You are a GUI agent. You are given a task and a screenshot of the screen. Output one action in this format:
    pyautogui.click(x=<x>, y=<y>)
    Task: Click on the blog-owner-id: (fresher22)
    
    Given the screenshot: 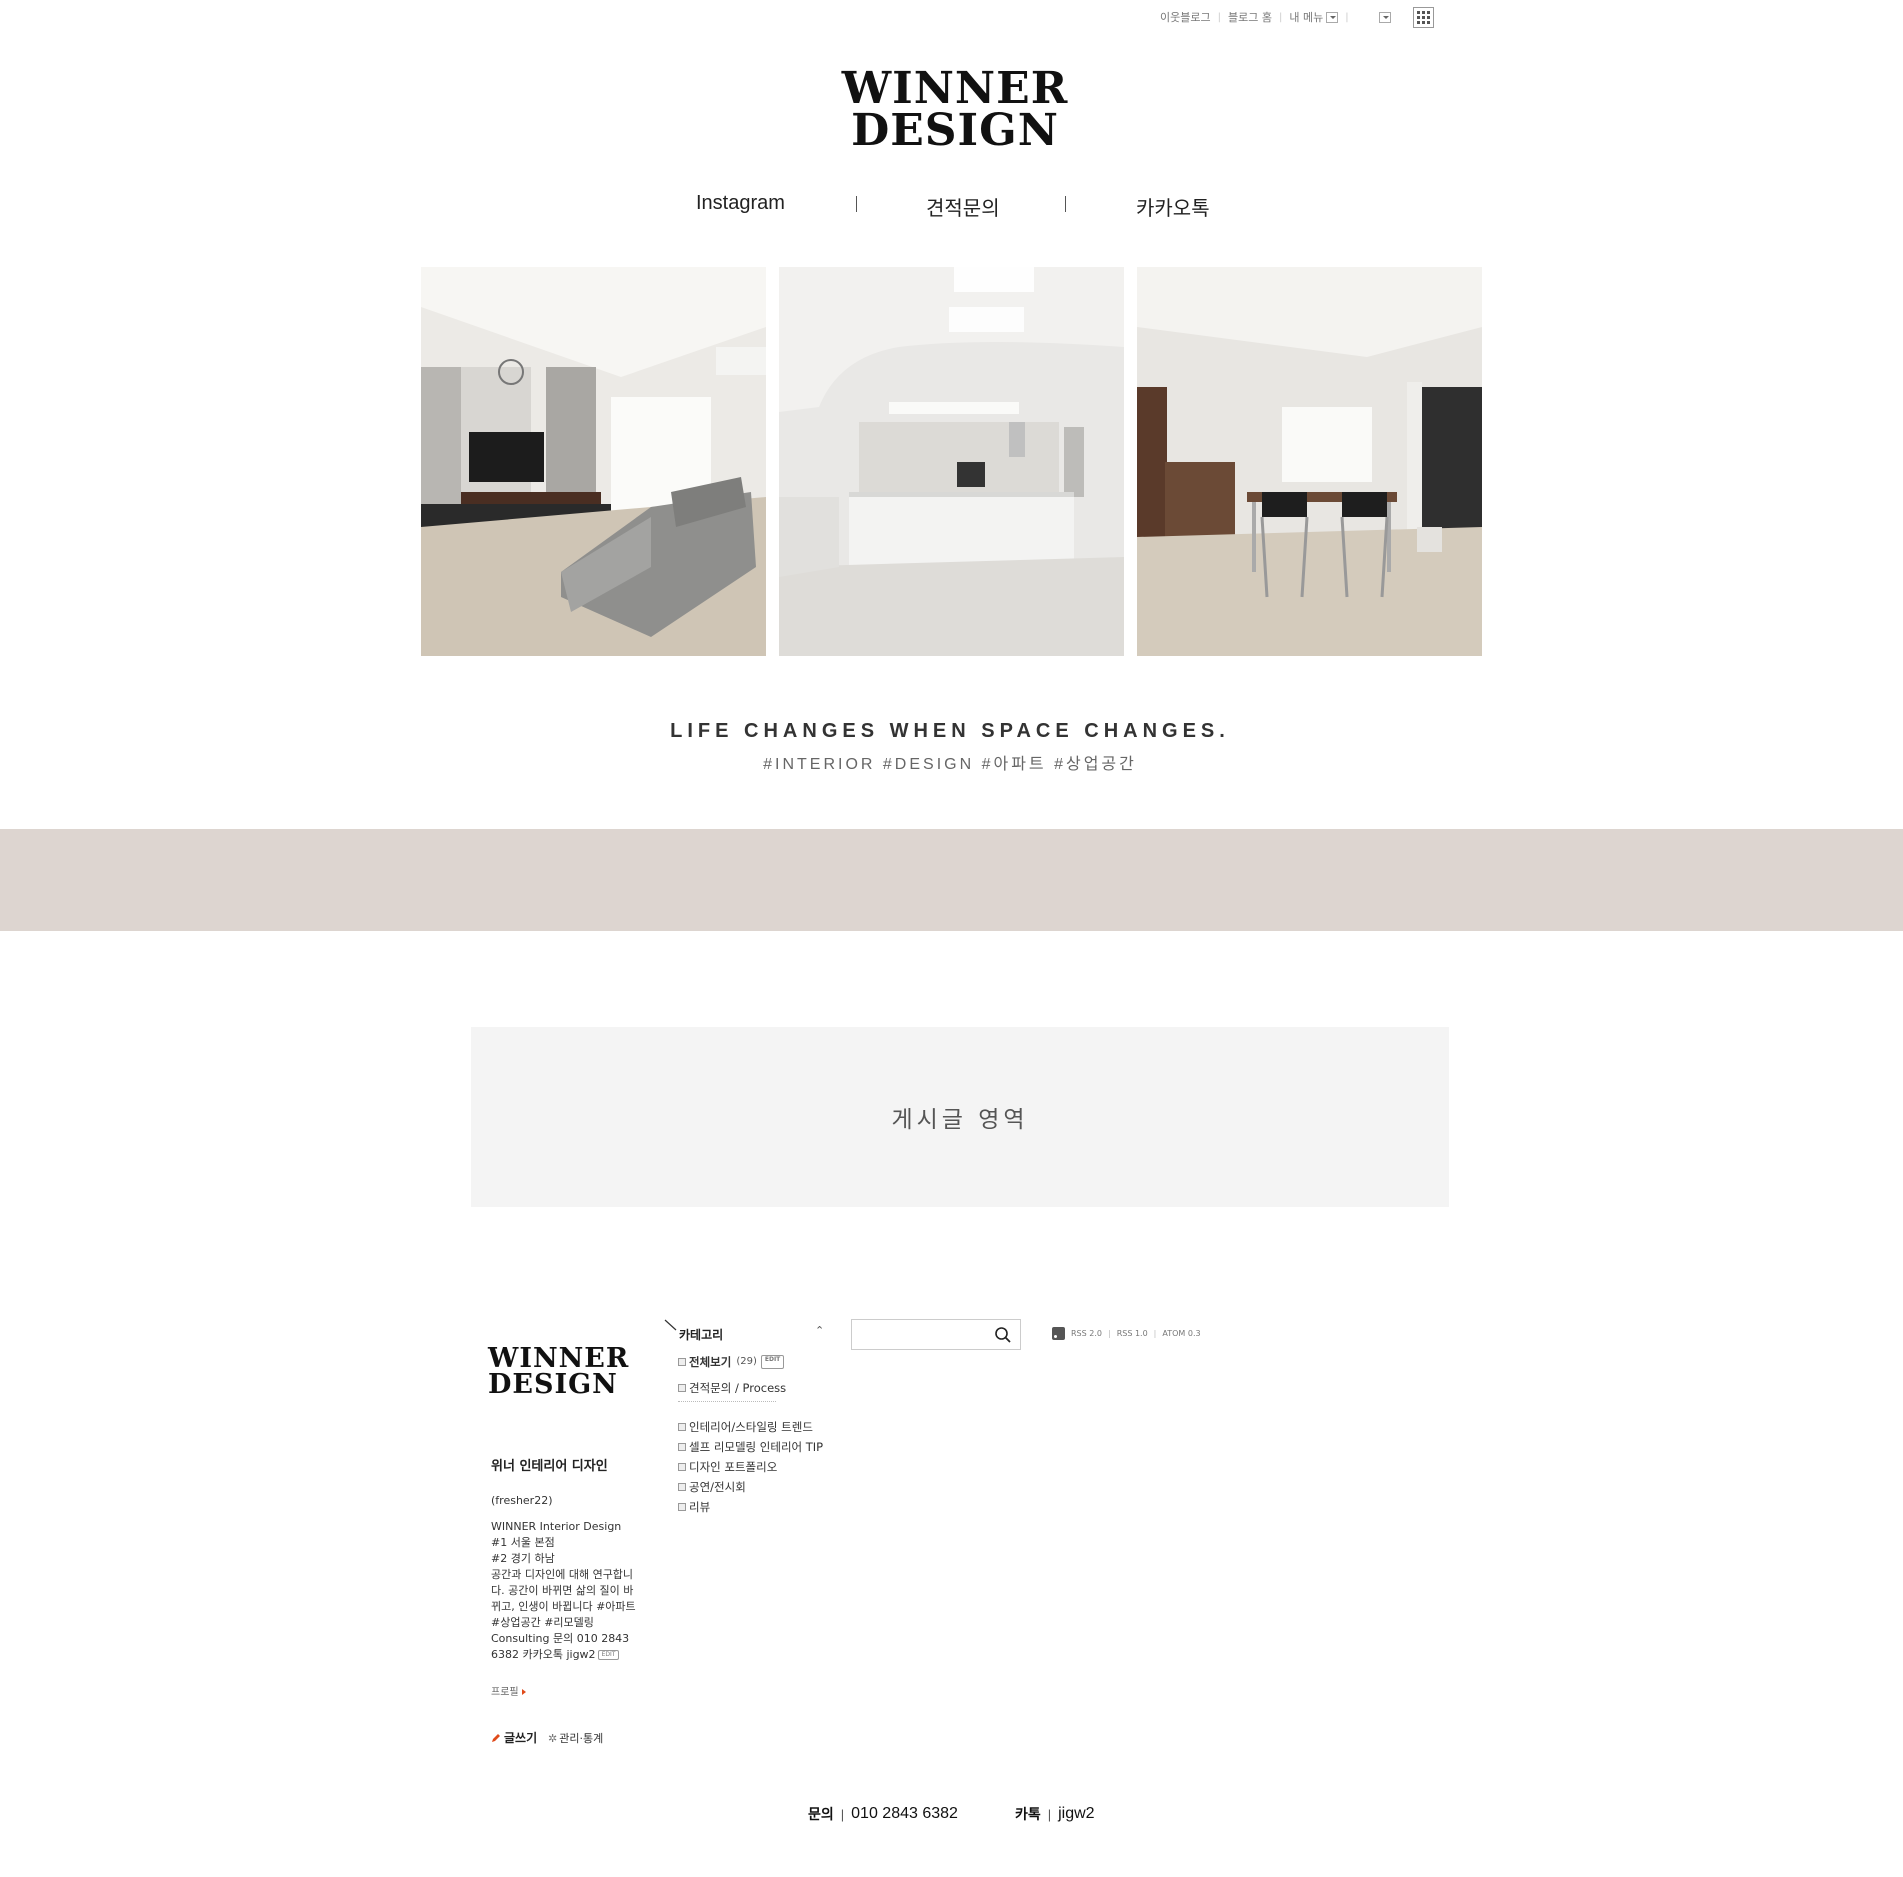 What is the action you would take?
    pyautogui.click(x=522, y=1500)
    